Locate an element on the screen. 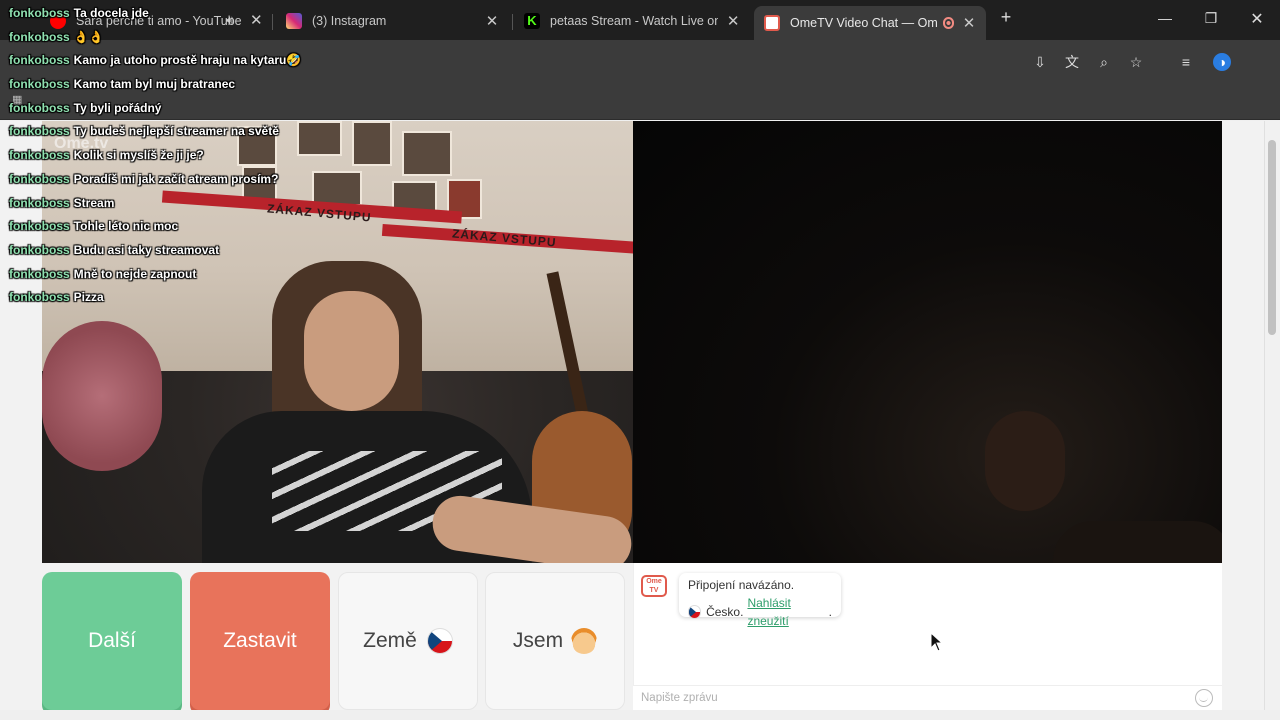  chat-message: Kolik si myslíš že ji je? is located at coordinates (138, 155).